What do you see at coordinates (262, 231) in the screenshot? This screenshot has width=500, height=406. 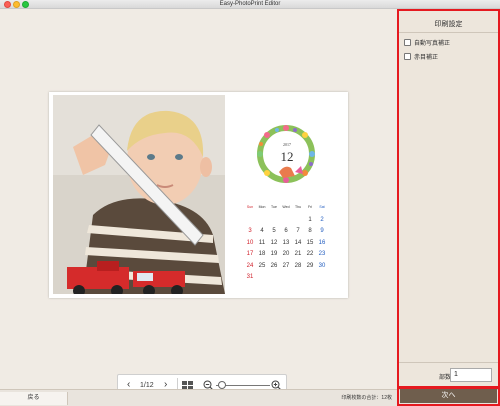 I see `calendar-day: 4` at bounding box center [262, 231].